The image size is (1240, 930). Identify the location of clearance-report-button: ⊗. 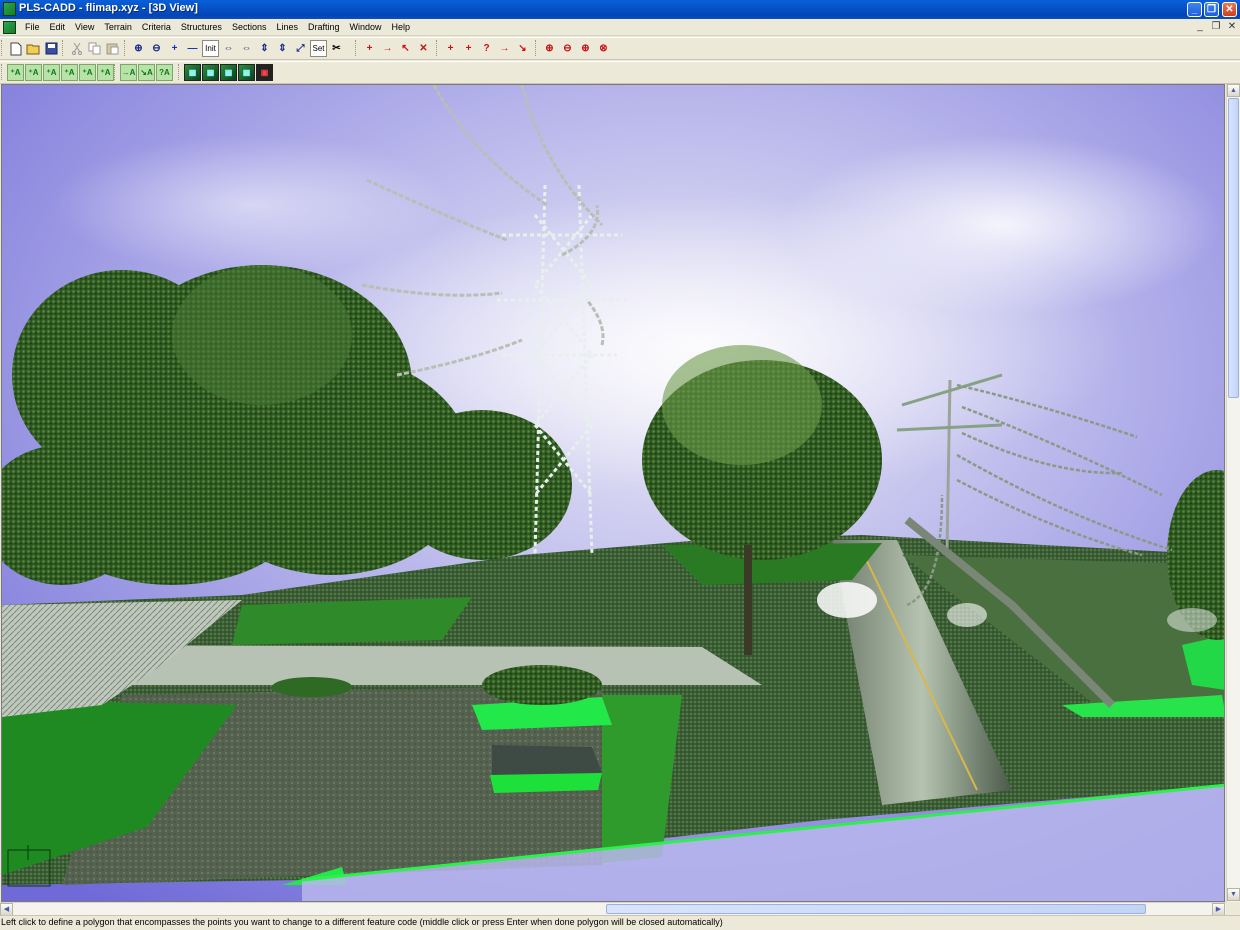
(603, 48).